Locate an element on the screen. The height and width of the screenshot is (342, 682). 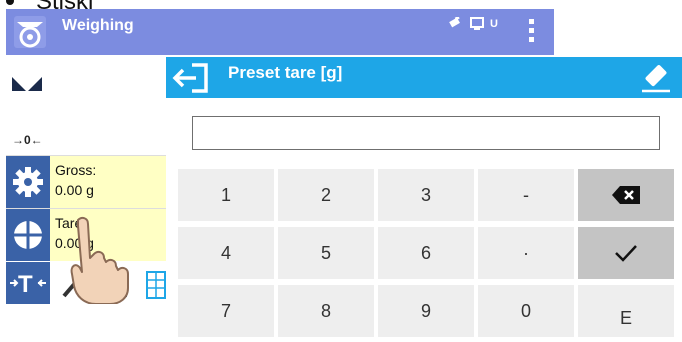
tare-info-button is located at coordinates (28, 235).